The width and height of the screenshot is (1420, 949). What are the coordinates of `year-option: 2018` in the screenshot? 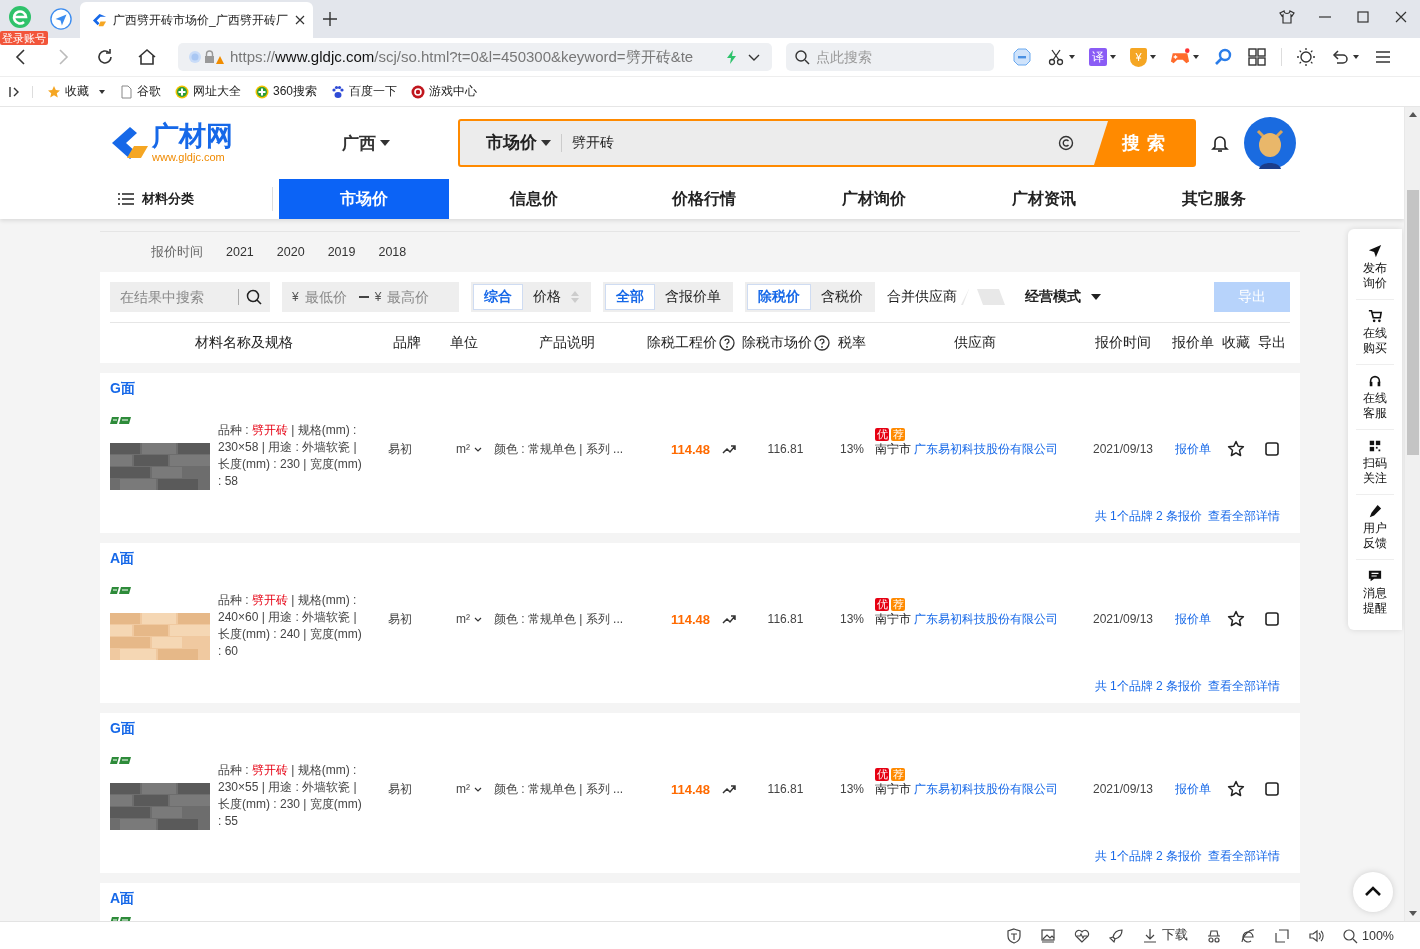 It's located at (392, 252).